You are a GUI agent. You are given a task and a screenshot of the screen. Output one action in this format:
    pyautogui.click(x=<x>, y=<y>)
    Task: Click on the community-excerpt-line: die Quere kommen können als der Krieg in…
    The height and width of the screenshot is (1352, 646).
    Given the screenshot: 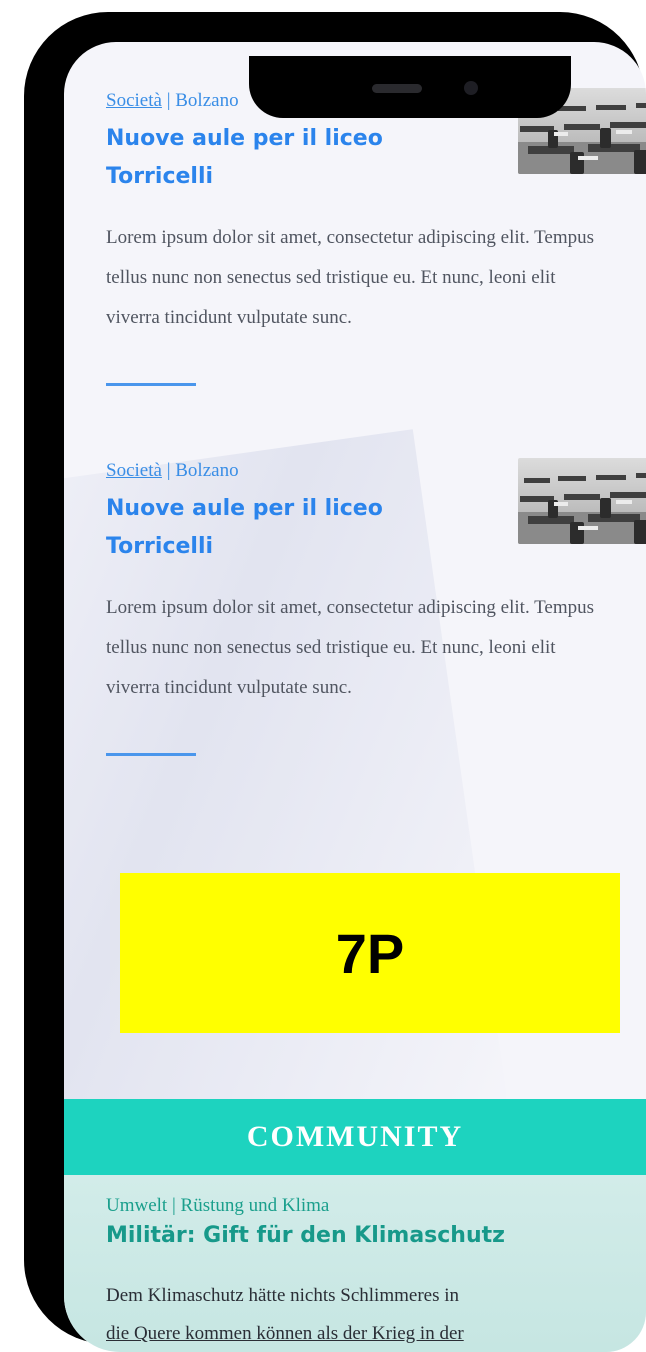 What is the action you would take?
    pyautogui.click(x=285, y=1333)
    